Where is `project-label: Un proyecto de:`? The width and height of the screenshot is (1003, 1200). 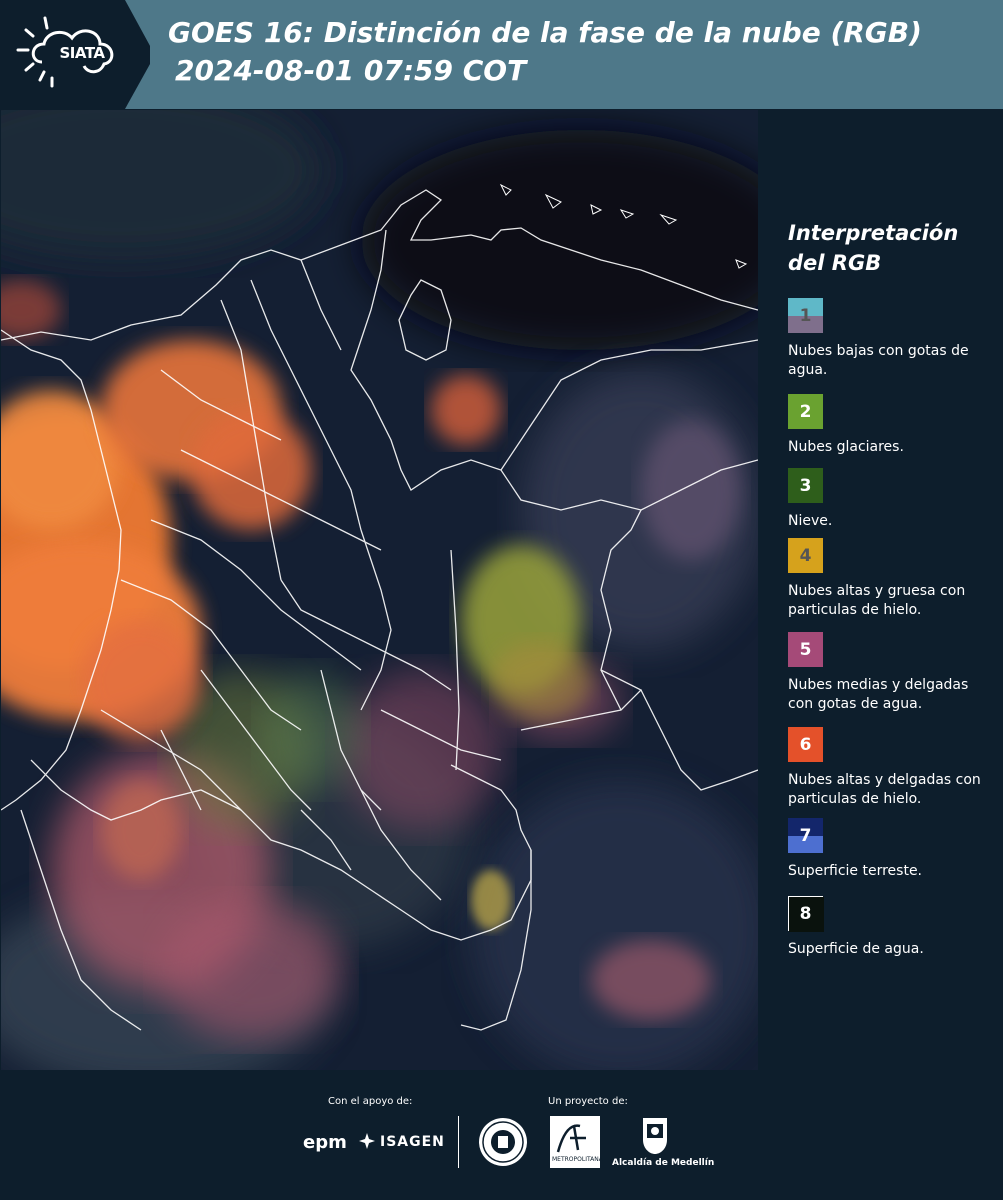 project-label: Un proyecto de: is located at coordinates (588, 1101).